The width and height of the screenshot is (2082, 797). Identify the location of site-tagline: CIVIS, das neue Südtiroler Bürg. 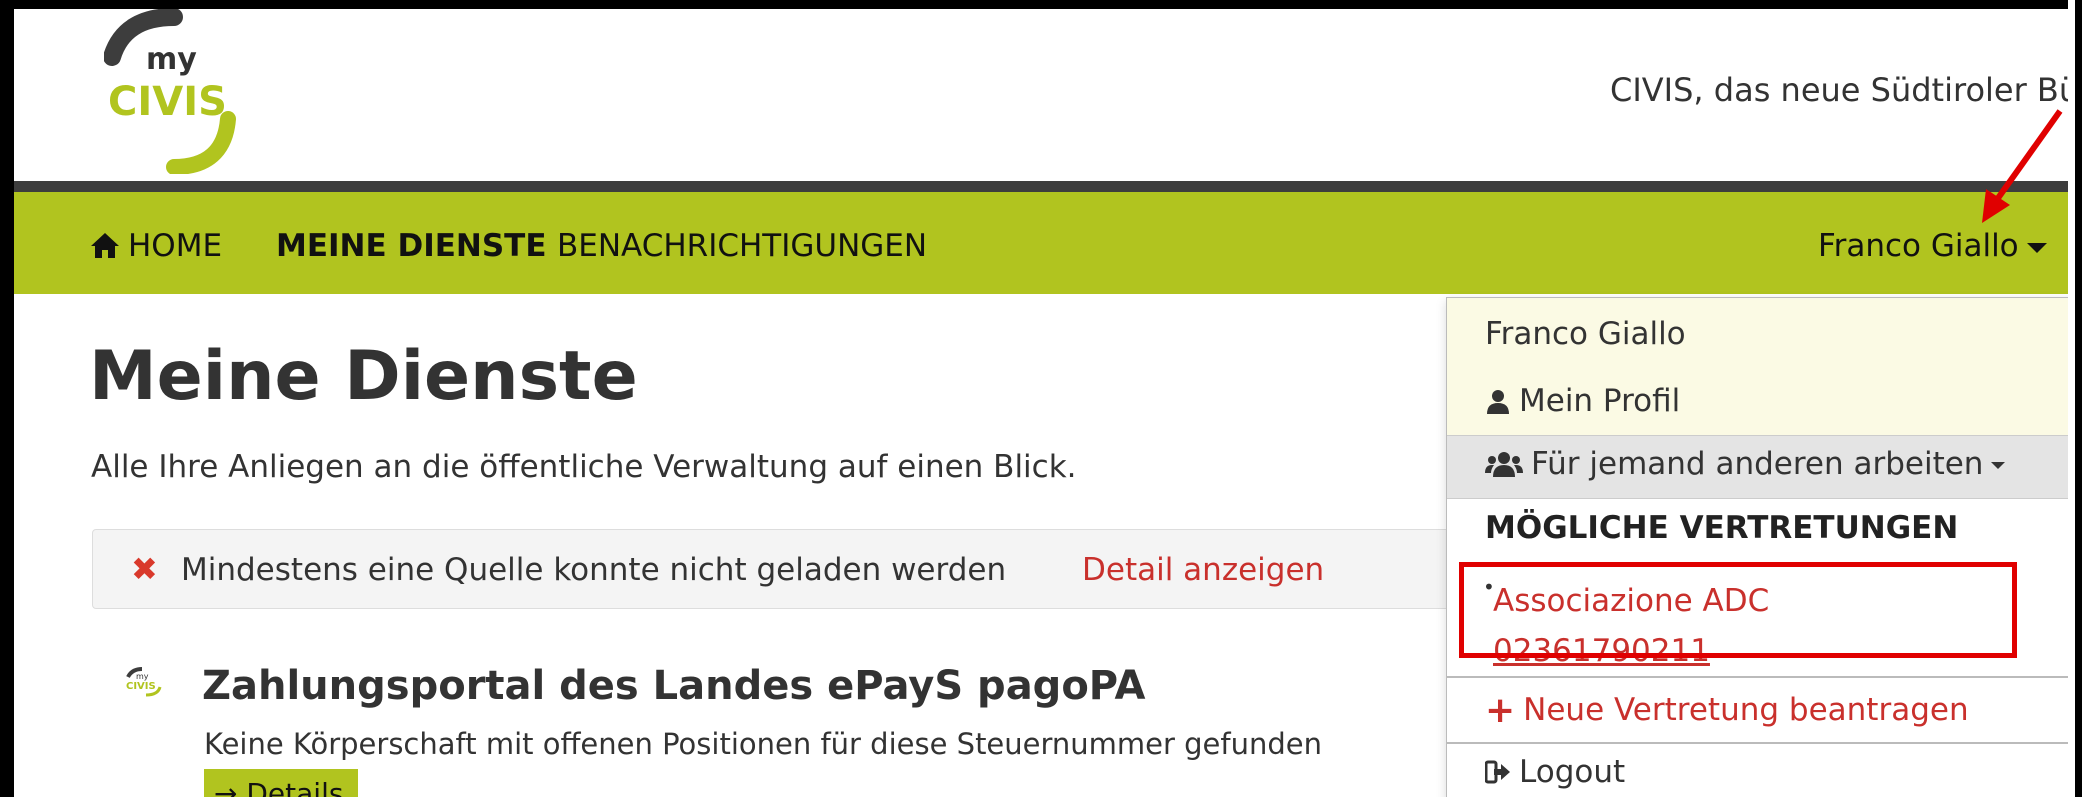
(1839, 90).